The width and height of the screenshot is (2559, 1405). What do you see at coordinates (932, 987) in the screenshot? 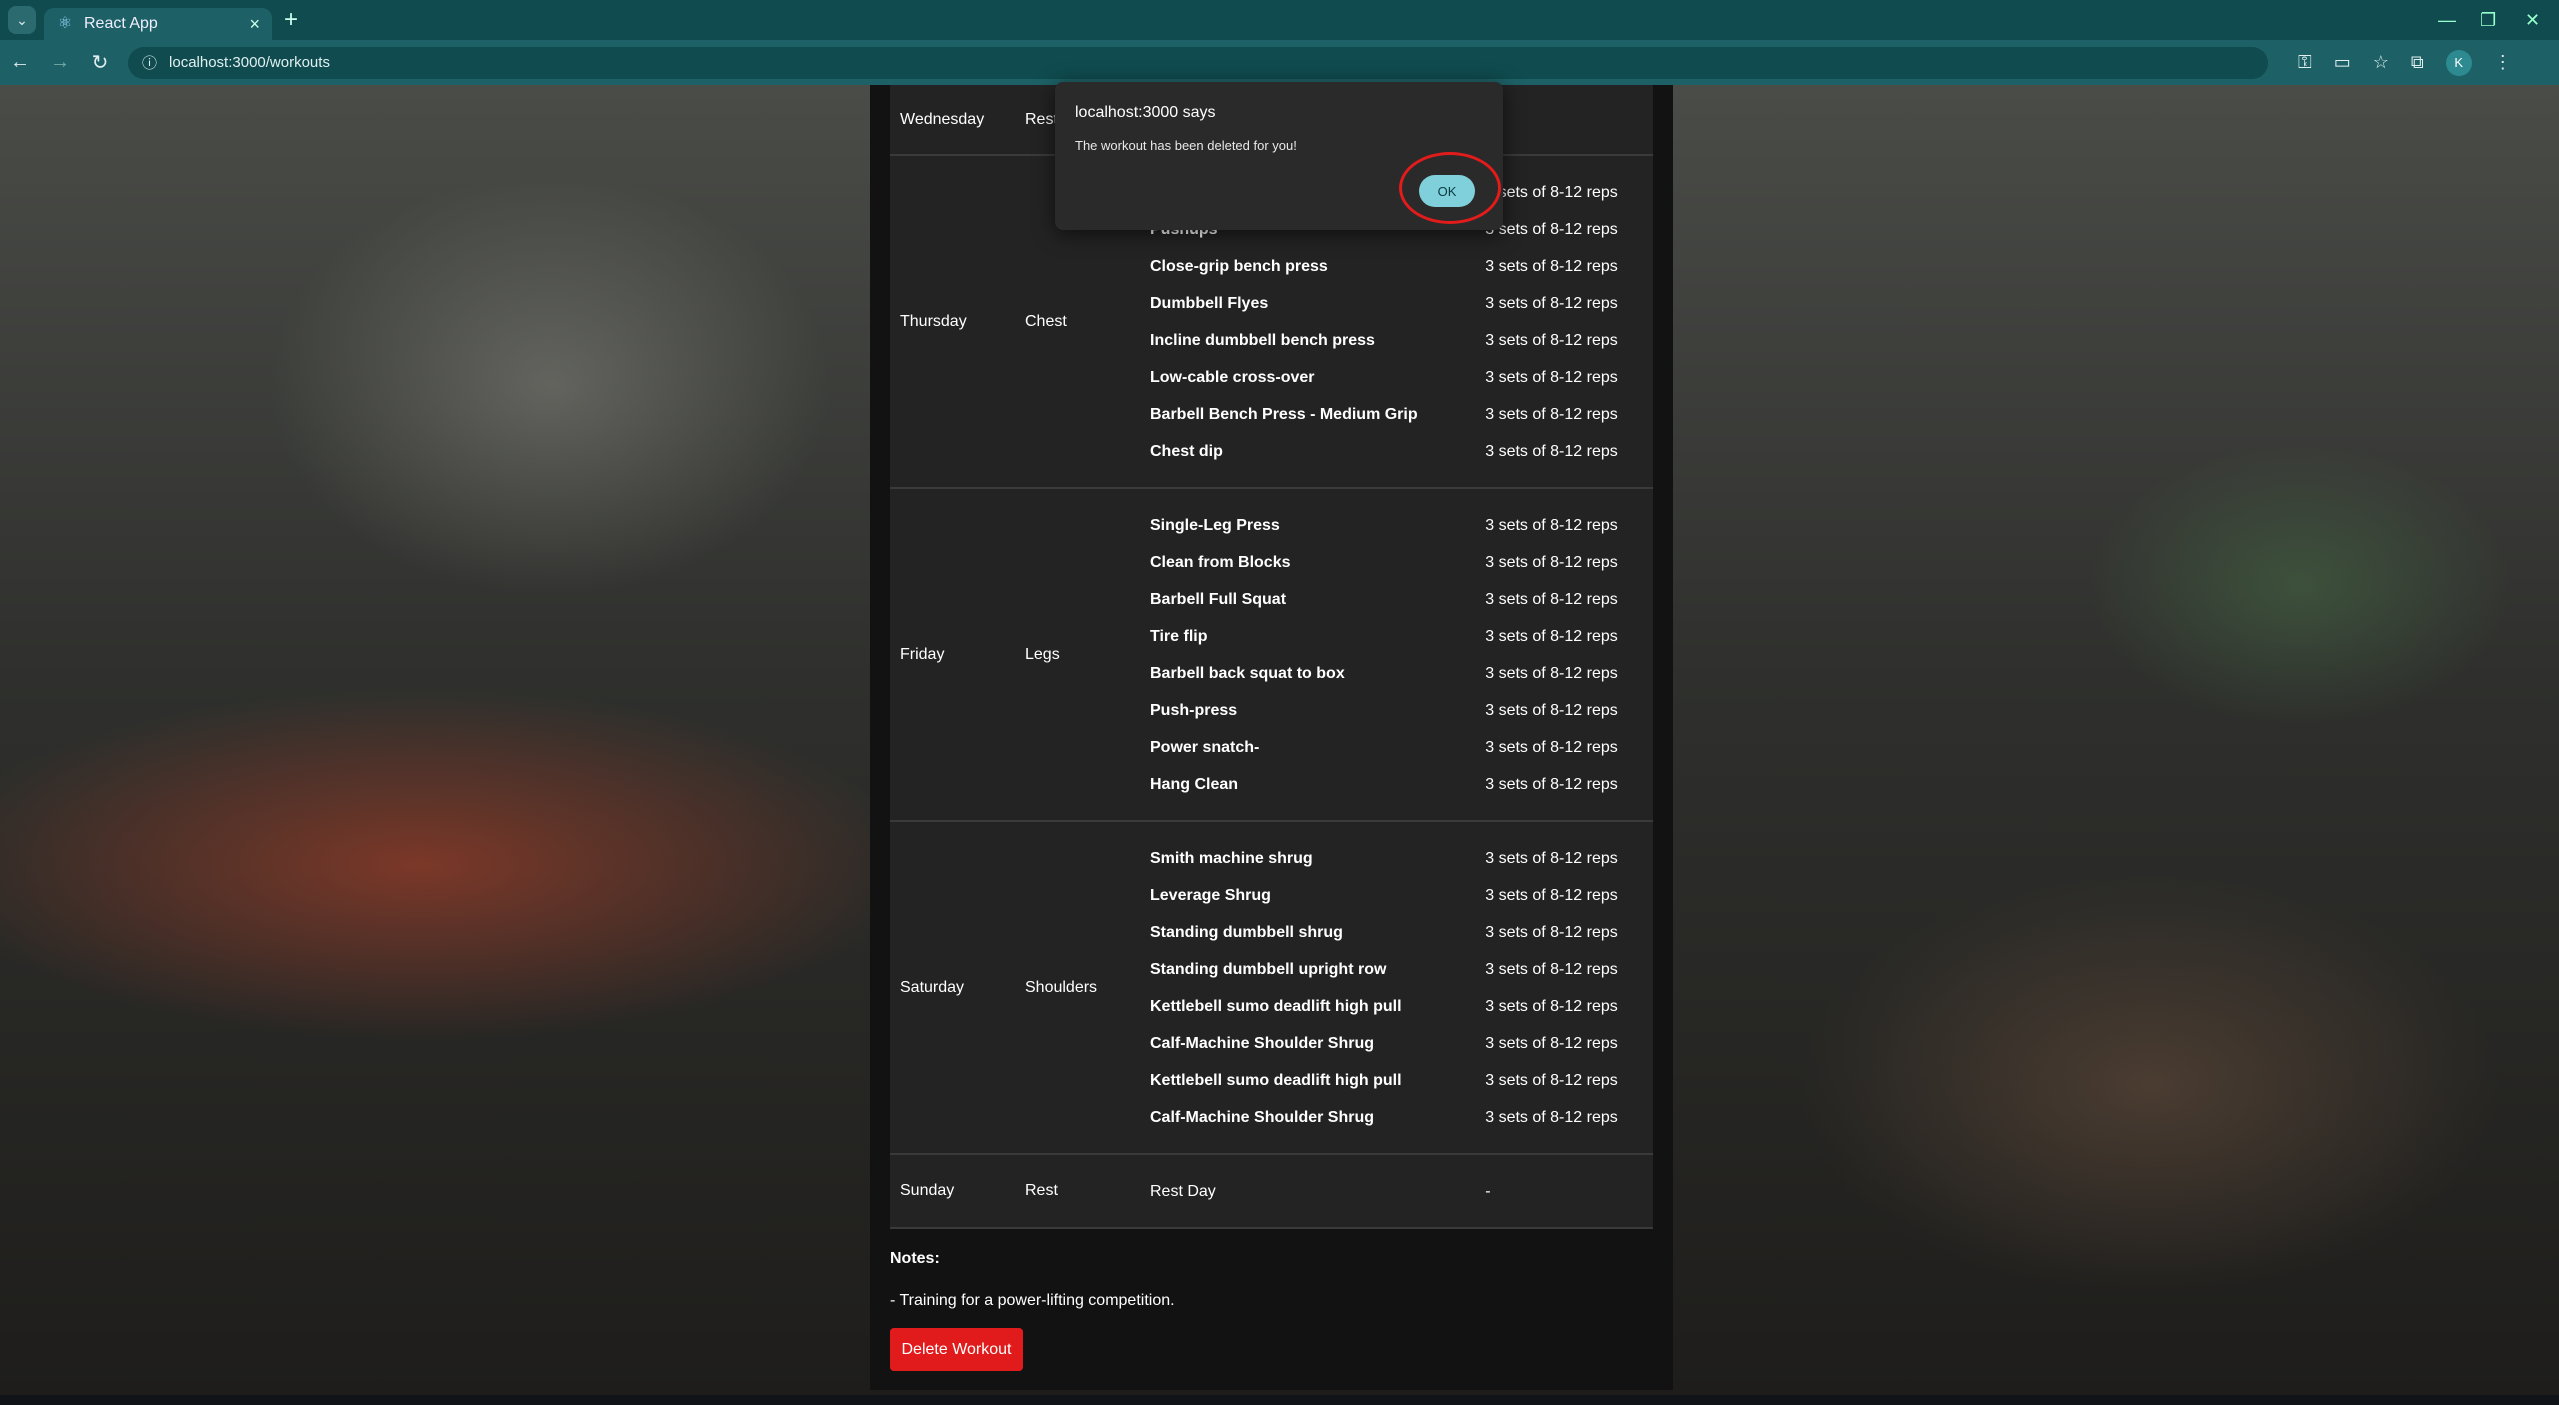
I see `day-name: Saturday` at bounding box center [932, 987].